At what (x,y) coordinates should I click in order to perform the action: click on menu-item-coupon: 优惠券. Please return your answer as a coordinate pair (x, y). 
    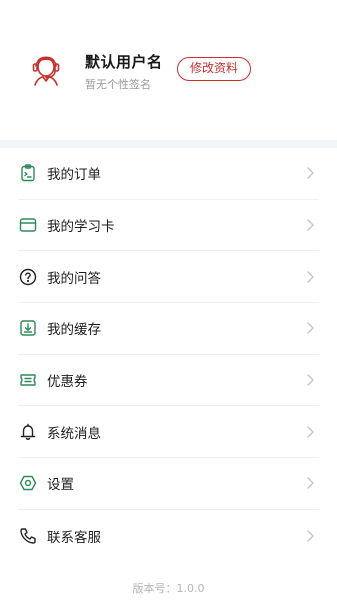
    Looking at the image, I should click on (168, 381).